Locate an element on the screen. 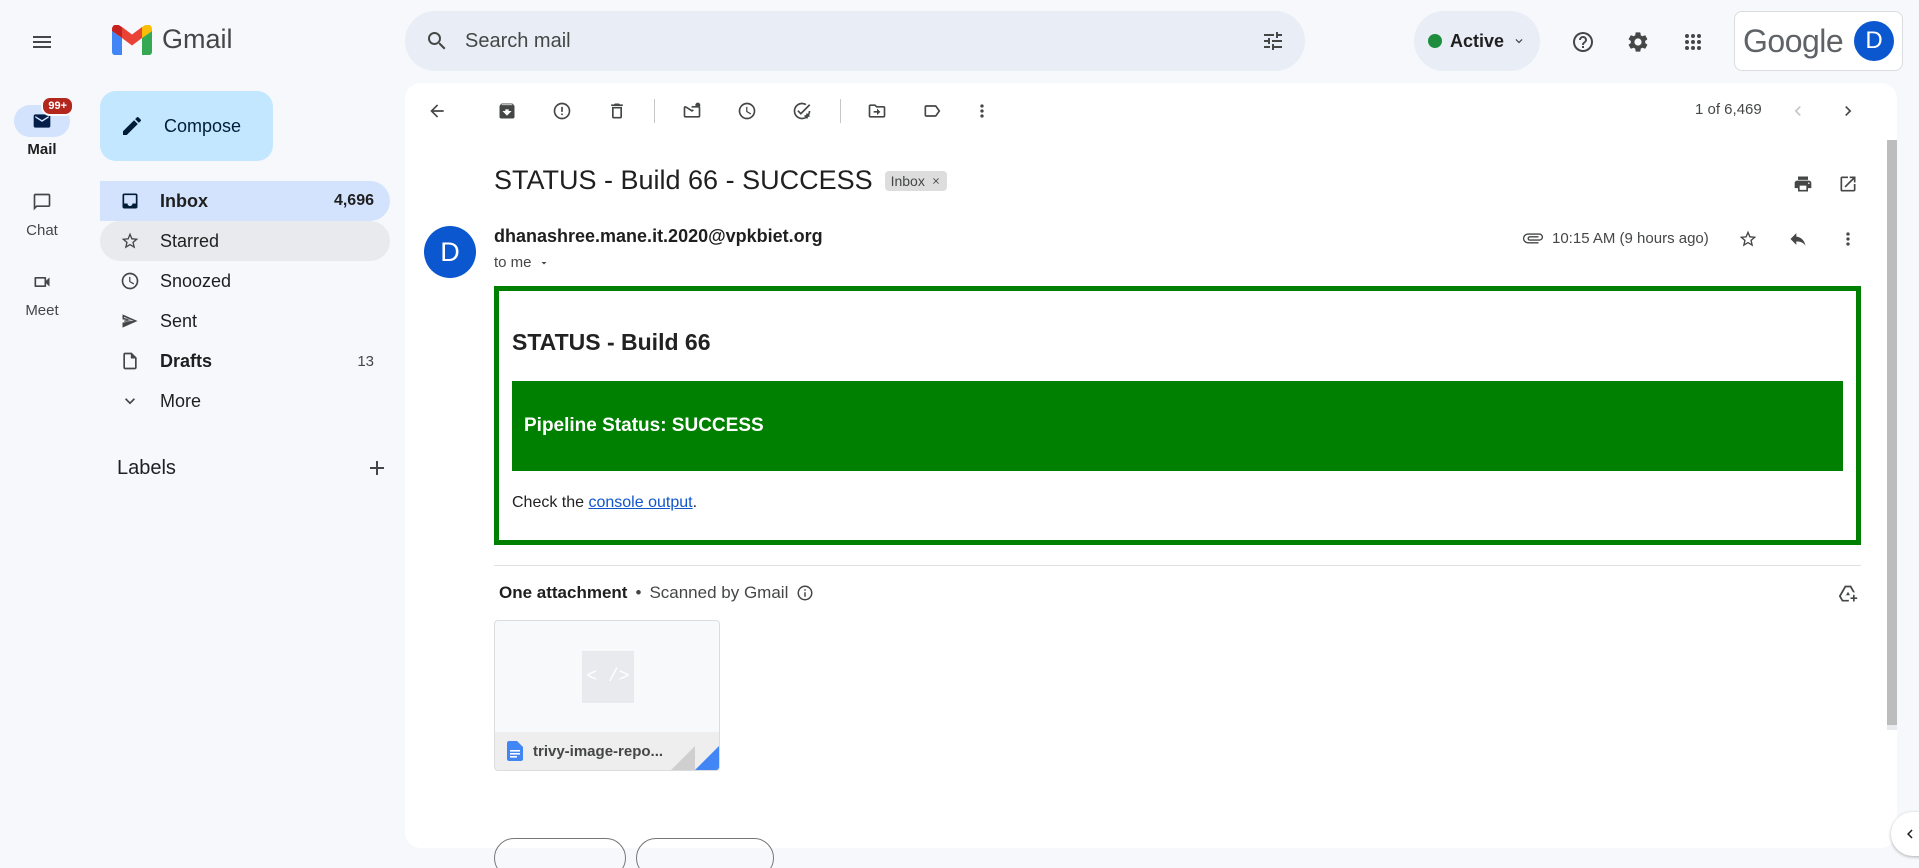 The height and width of the screenshot is (868, 1919). rail-label-meet: Meet is located at coordinates (42, 310).